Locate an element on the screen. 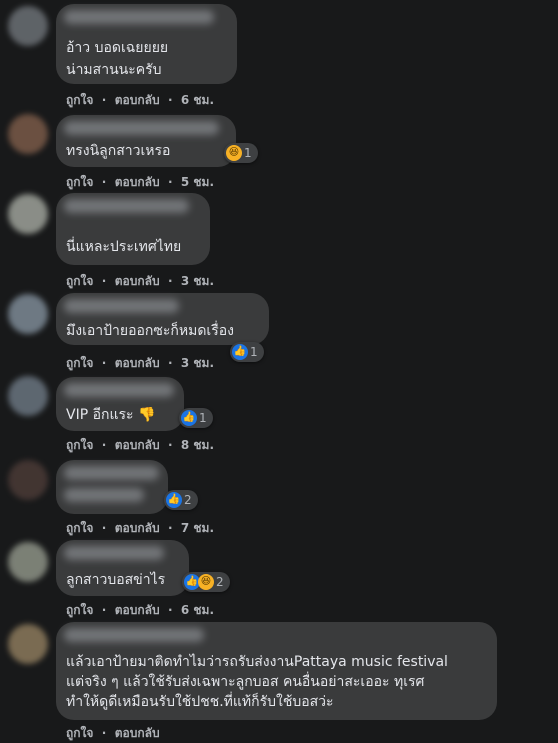 Image resolution: width=558 pixels, height=743 pixels. comment-actions: ถูกใจ · ตอบกลับ · 5 ชม. is located at coordinates (140, 182).